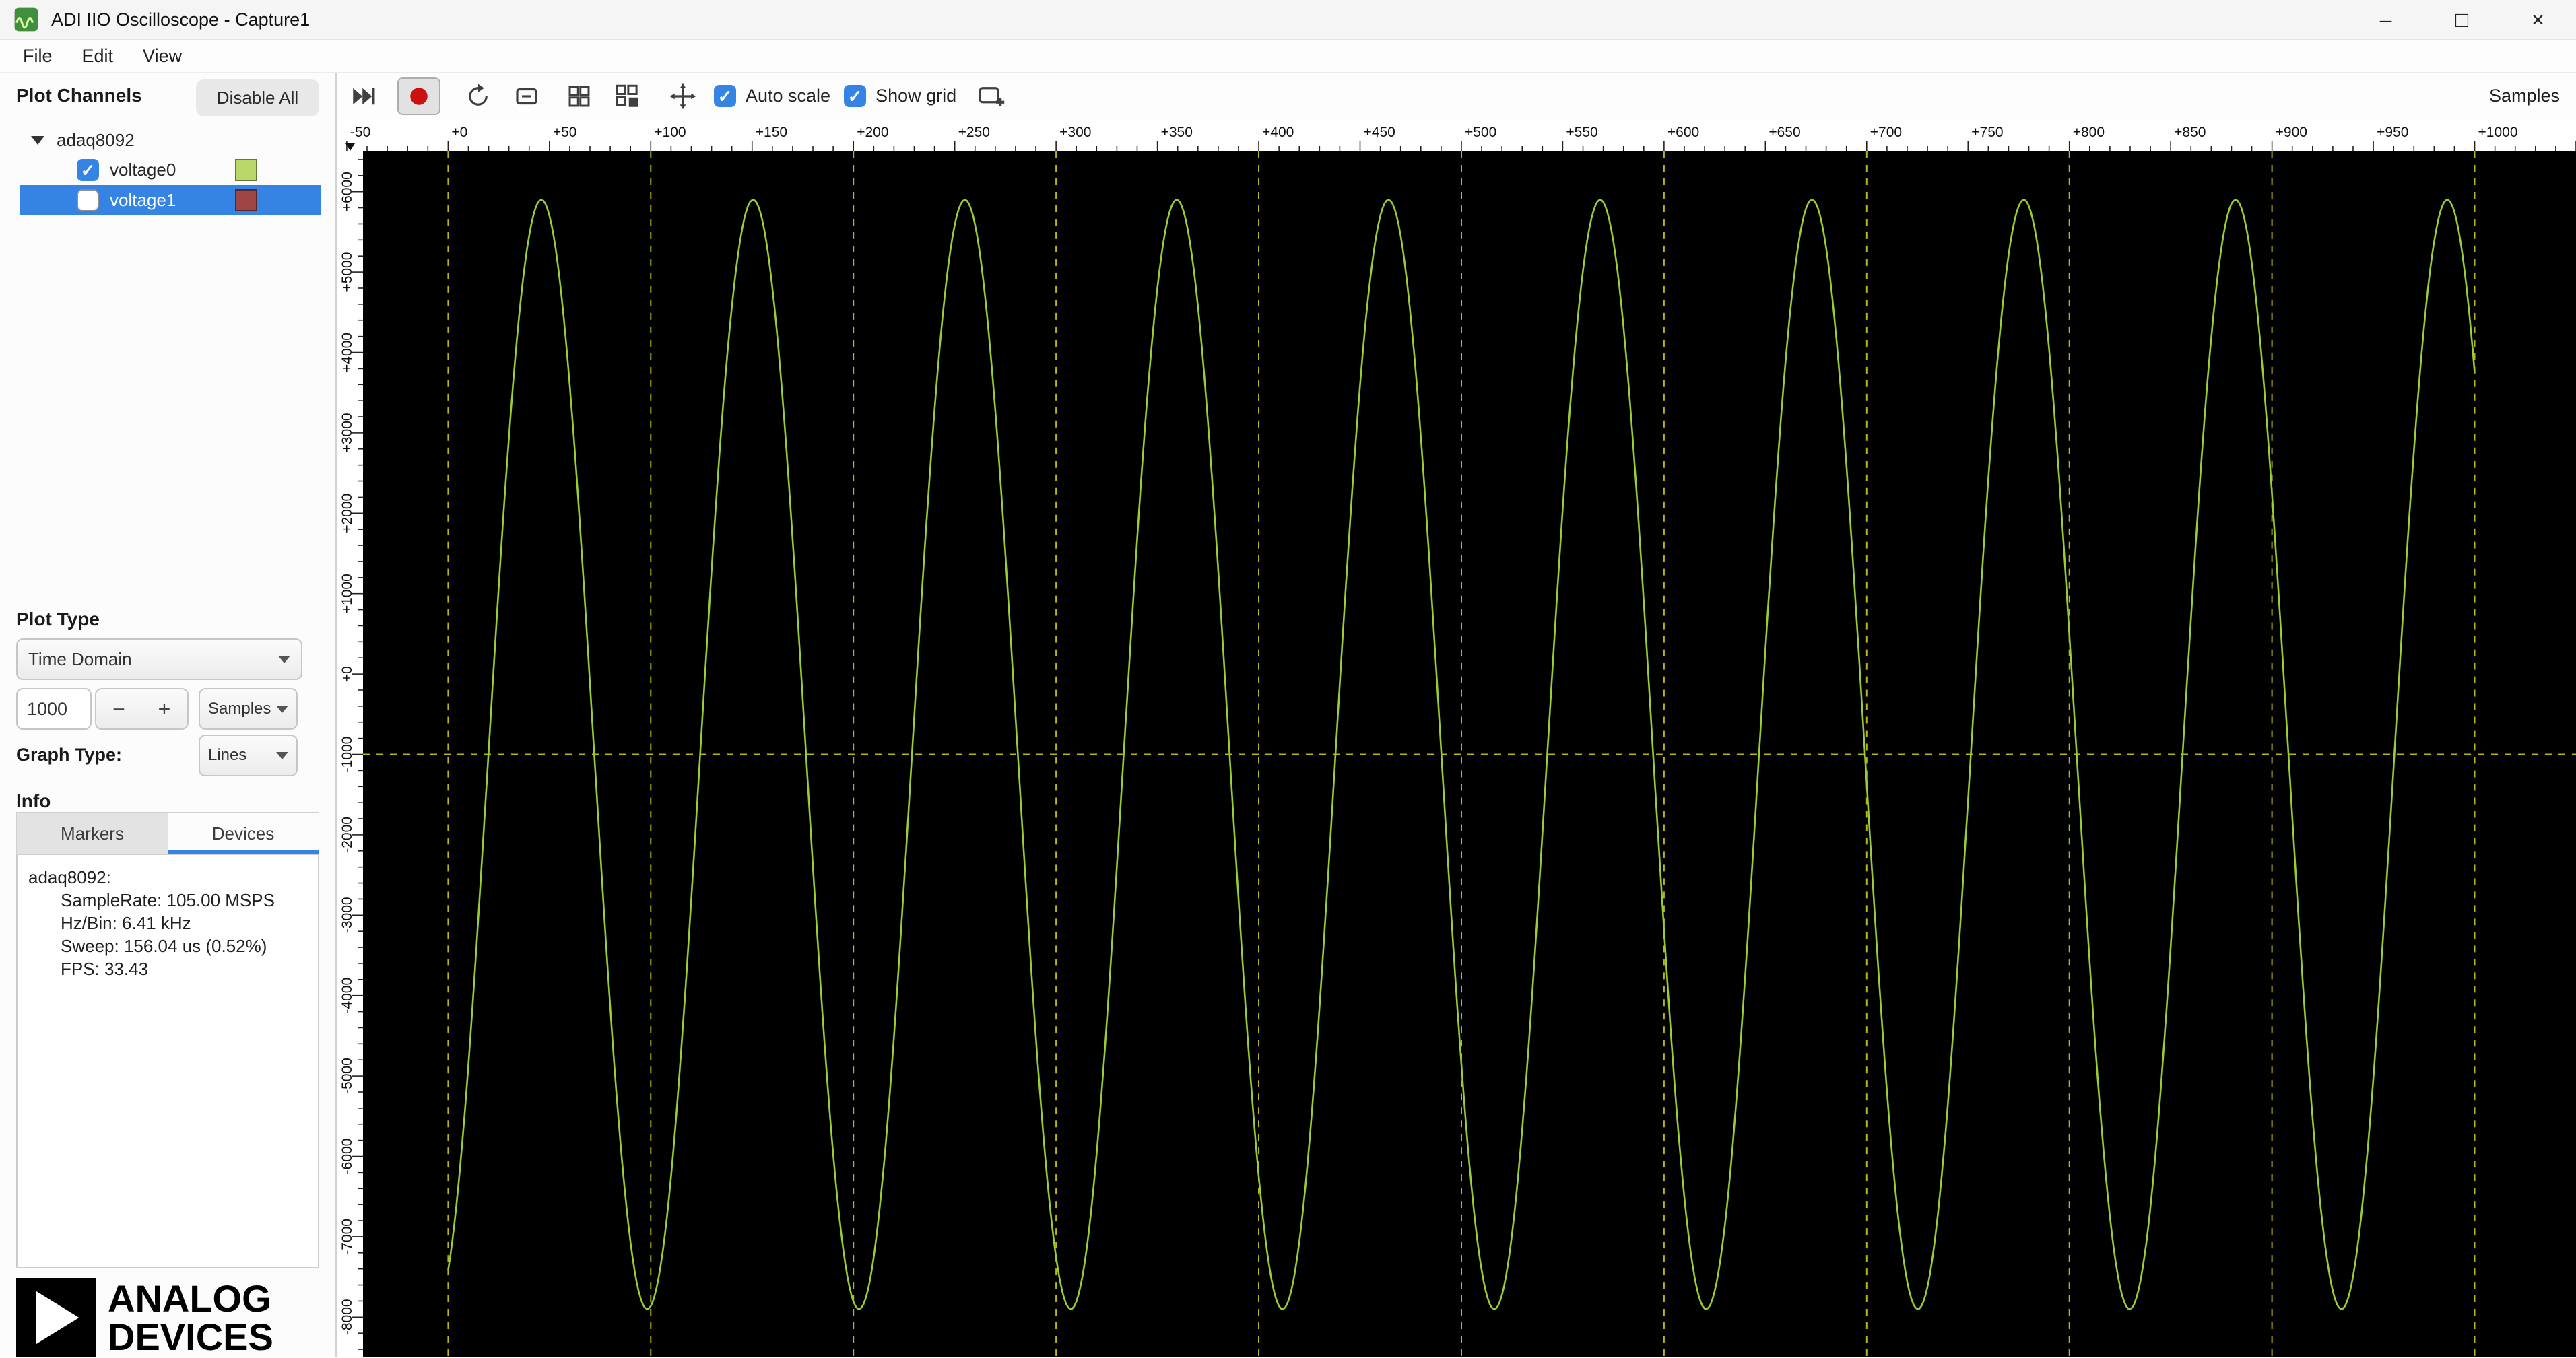  What do you see at coordinates (347, 353) in the screenshot?
I see `svg-text: +4000` at bounding box center [347, 353].